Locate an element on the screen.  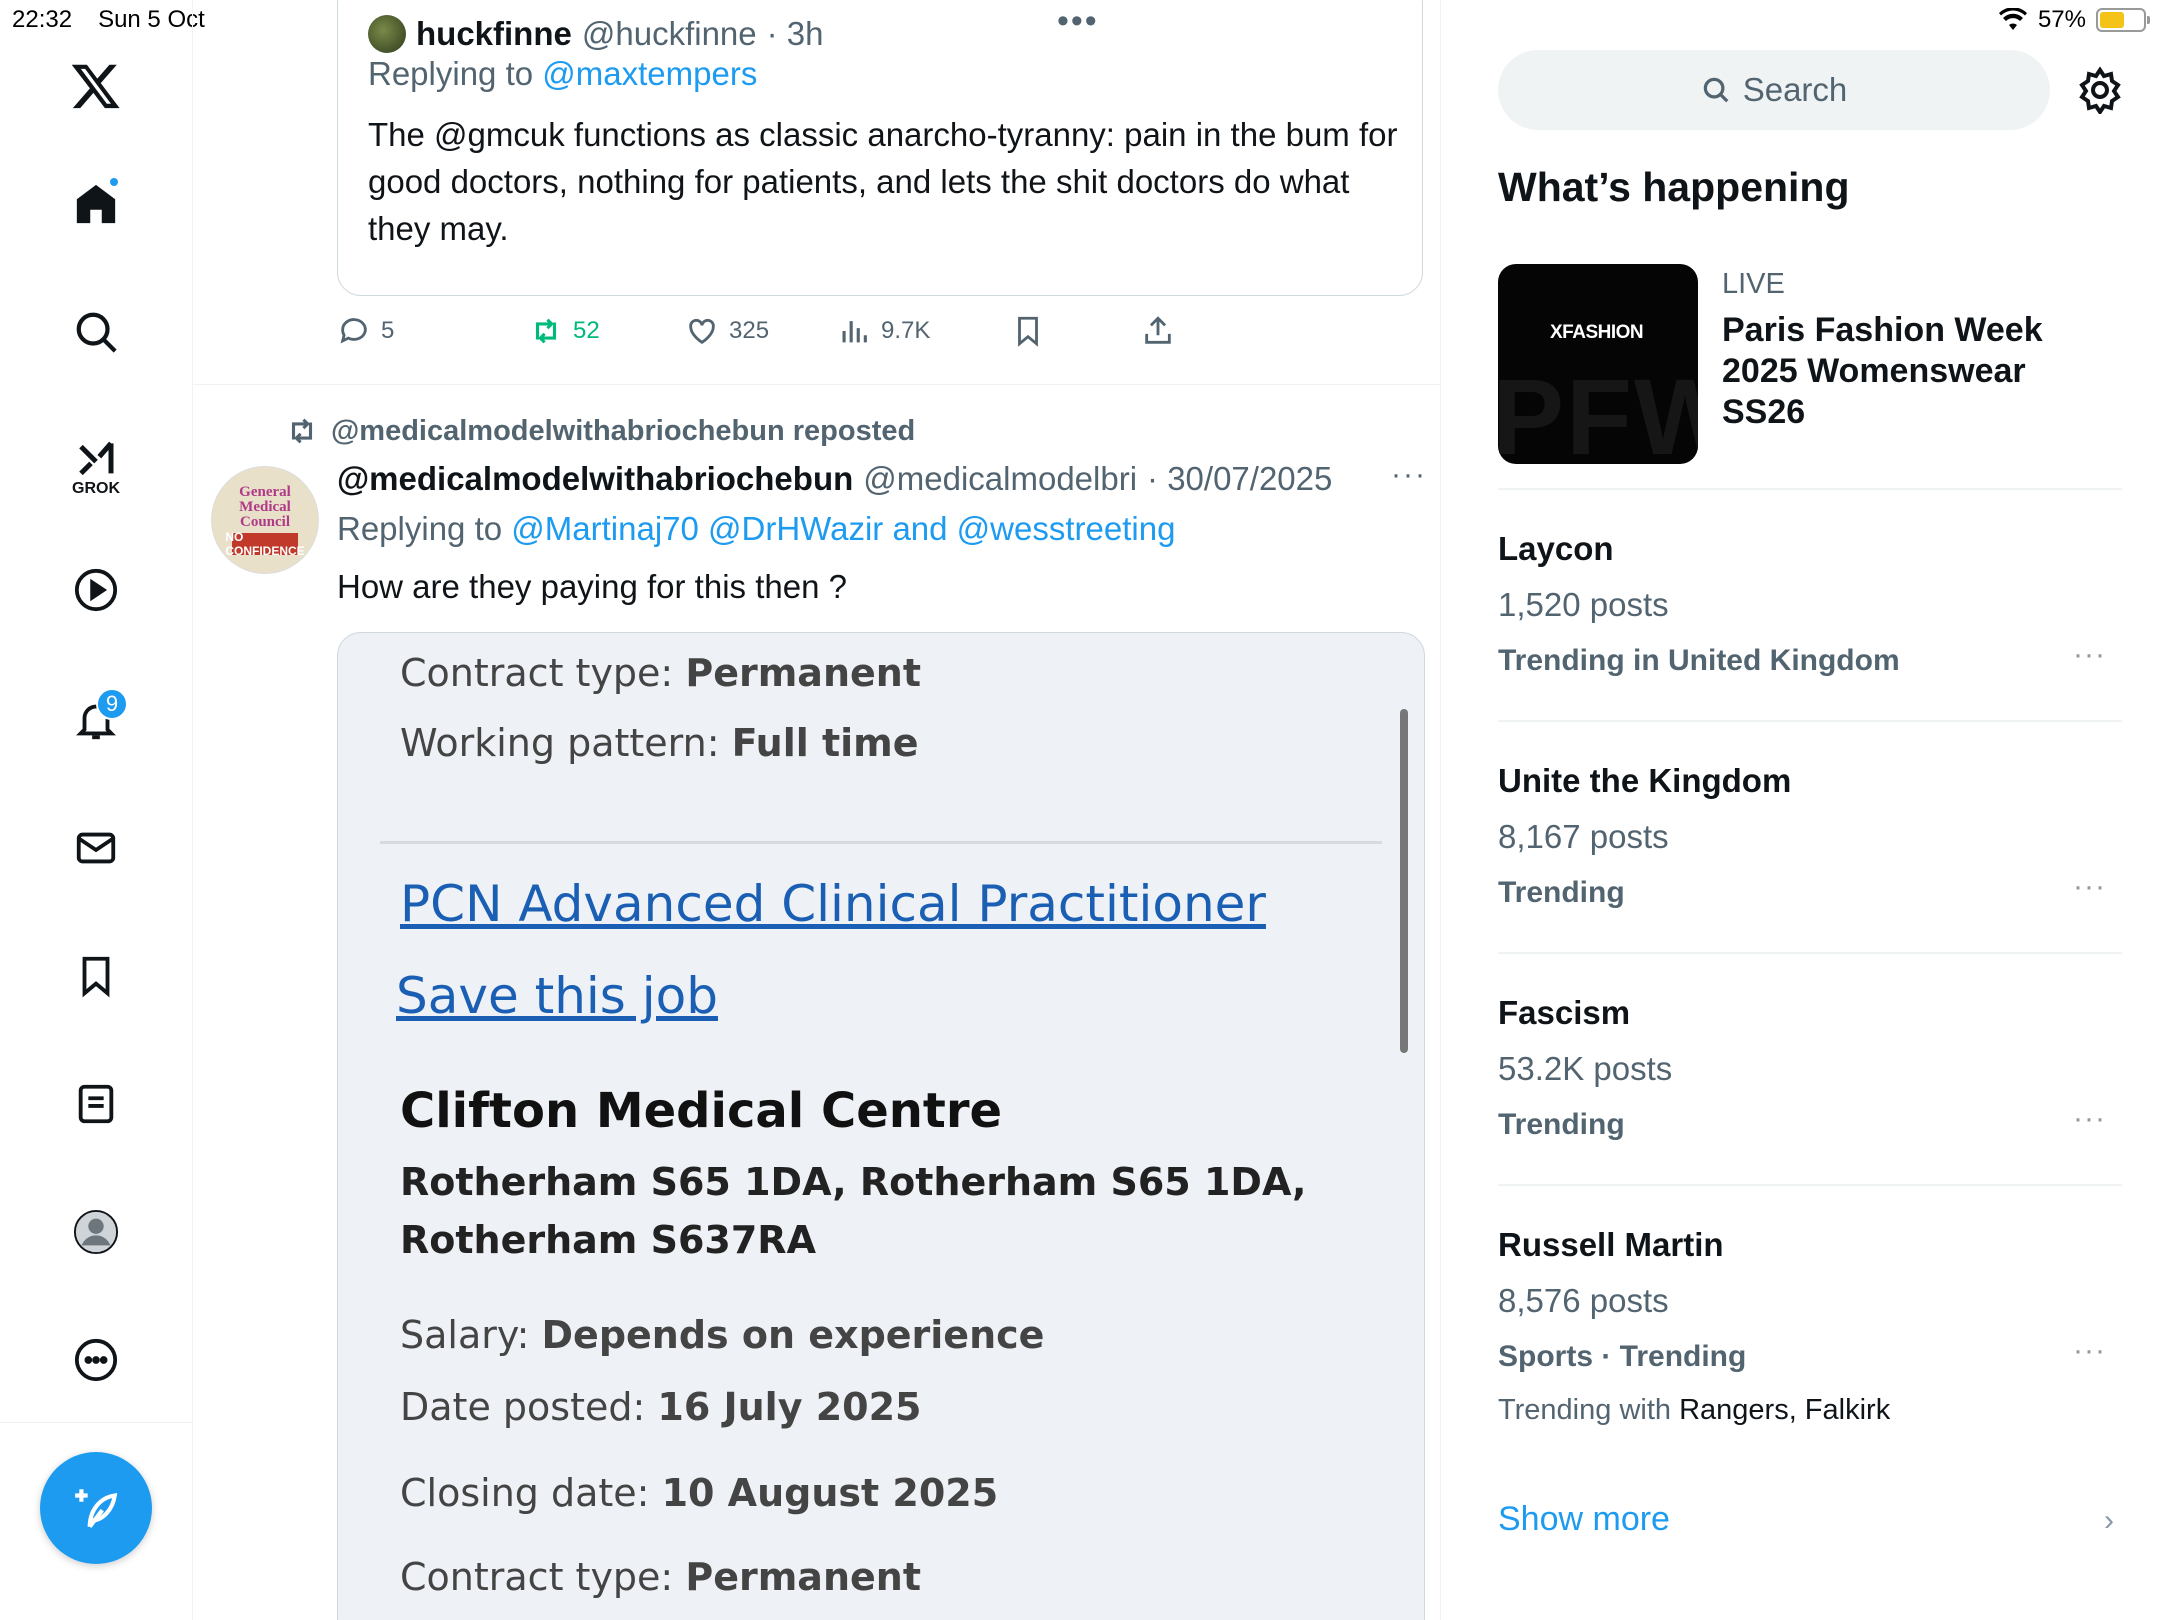
like-button: 325 is located at coordinates (727, 331).